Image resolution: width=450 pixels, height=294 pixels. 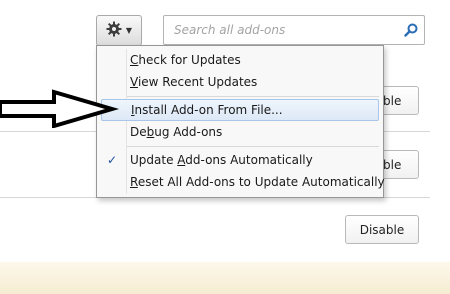 What do you see at coordinates (134, 182) in the screenshot?
I see `menu-item-accesskey: R` at bounding box center [134, 182].